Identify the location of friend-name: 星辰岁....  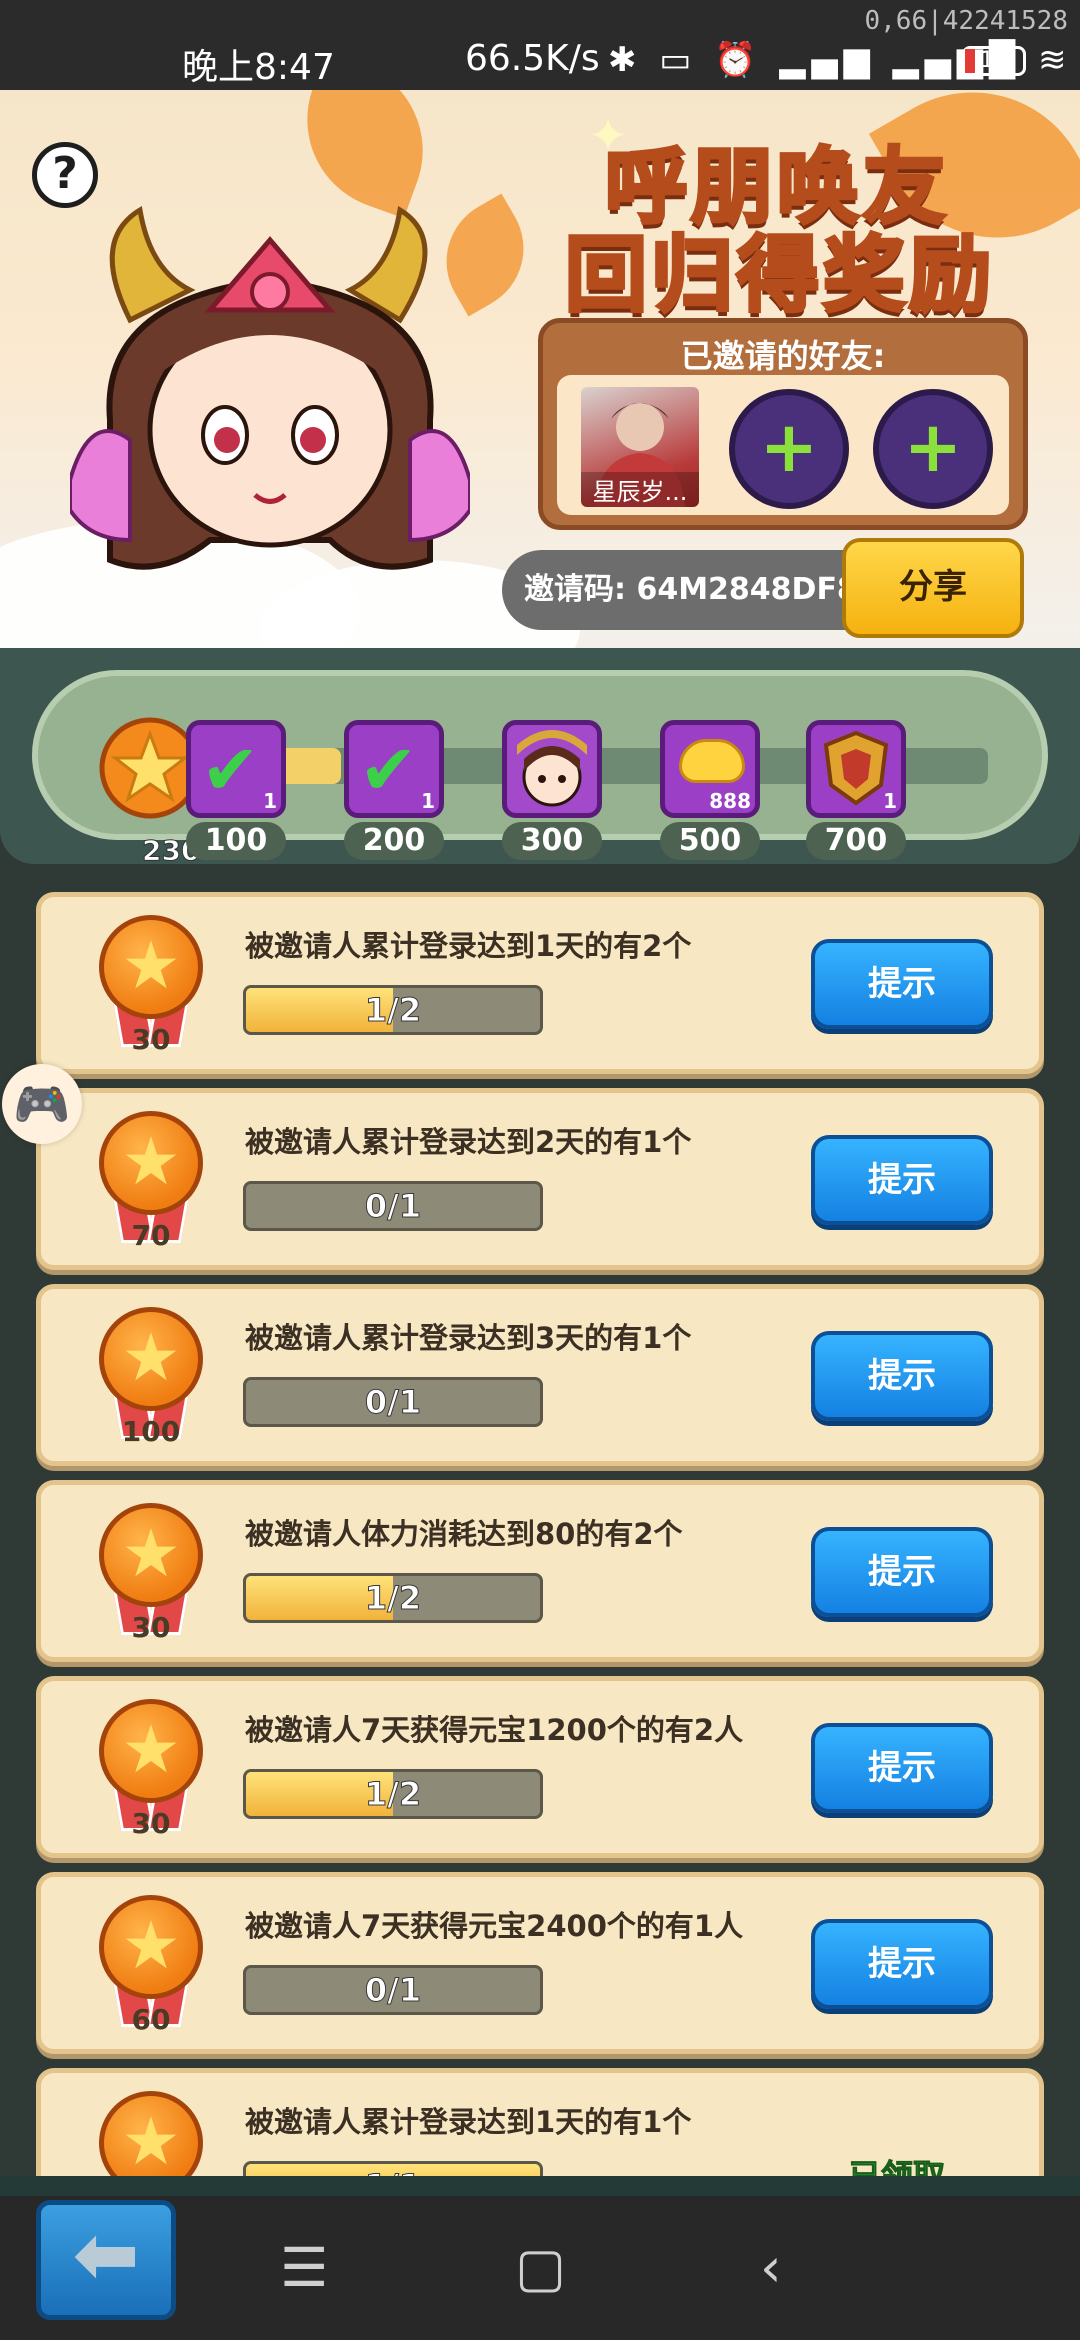
(640, 489).